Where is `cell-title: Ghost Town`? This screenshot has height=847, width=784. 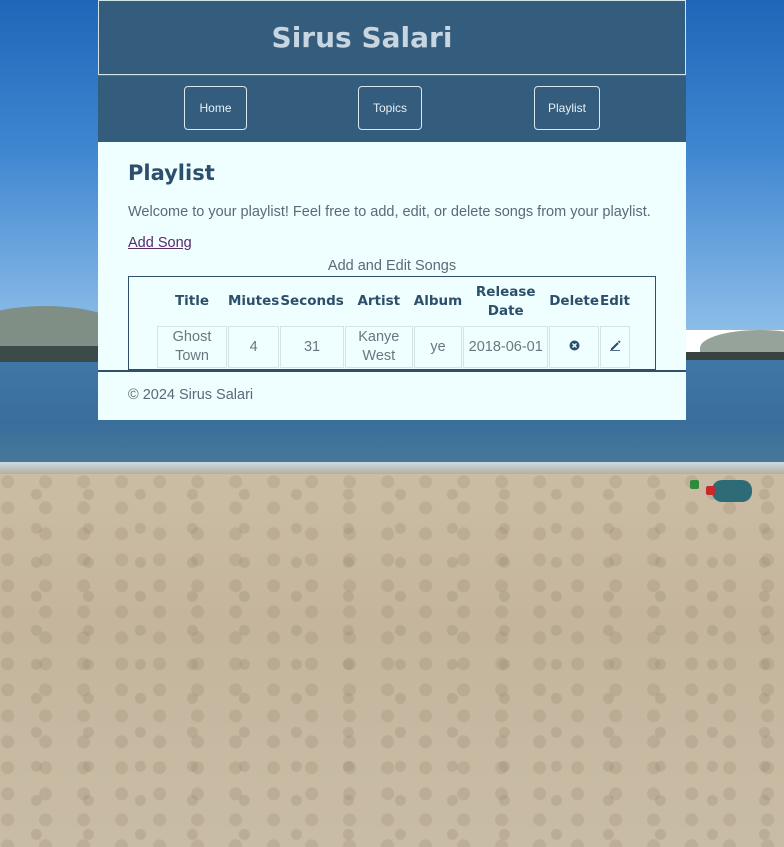 cell-title: Ghost Town is located at coordinates (192, 347).